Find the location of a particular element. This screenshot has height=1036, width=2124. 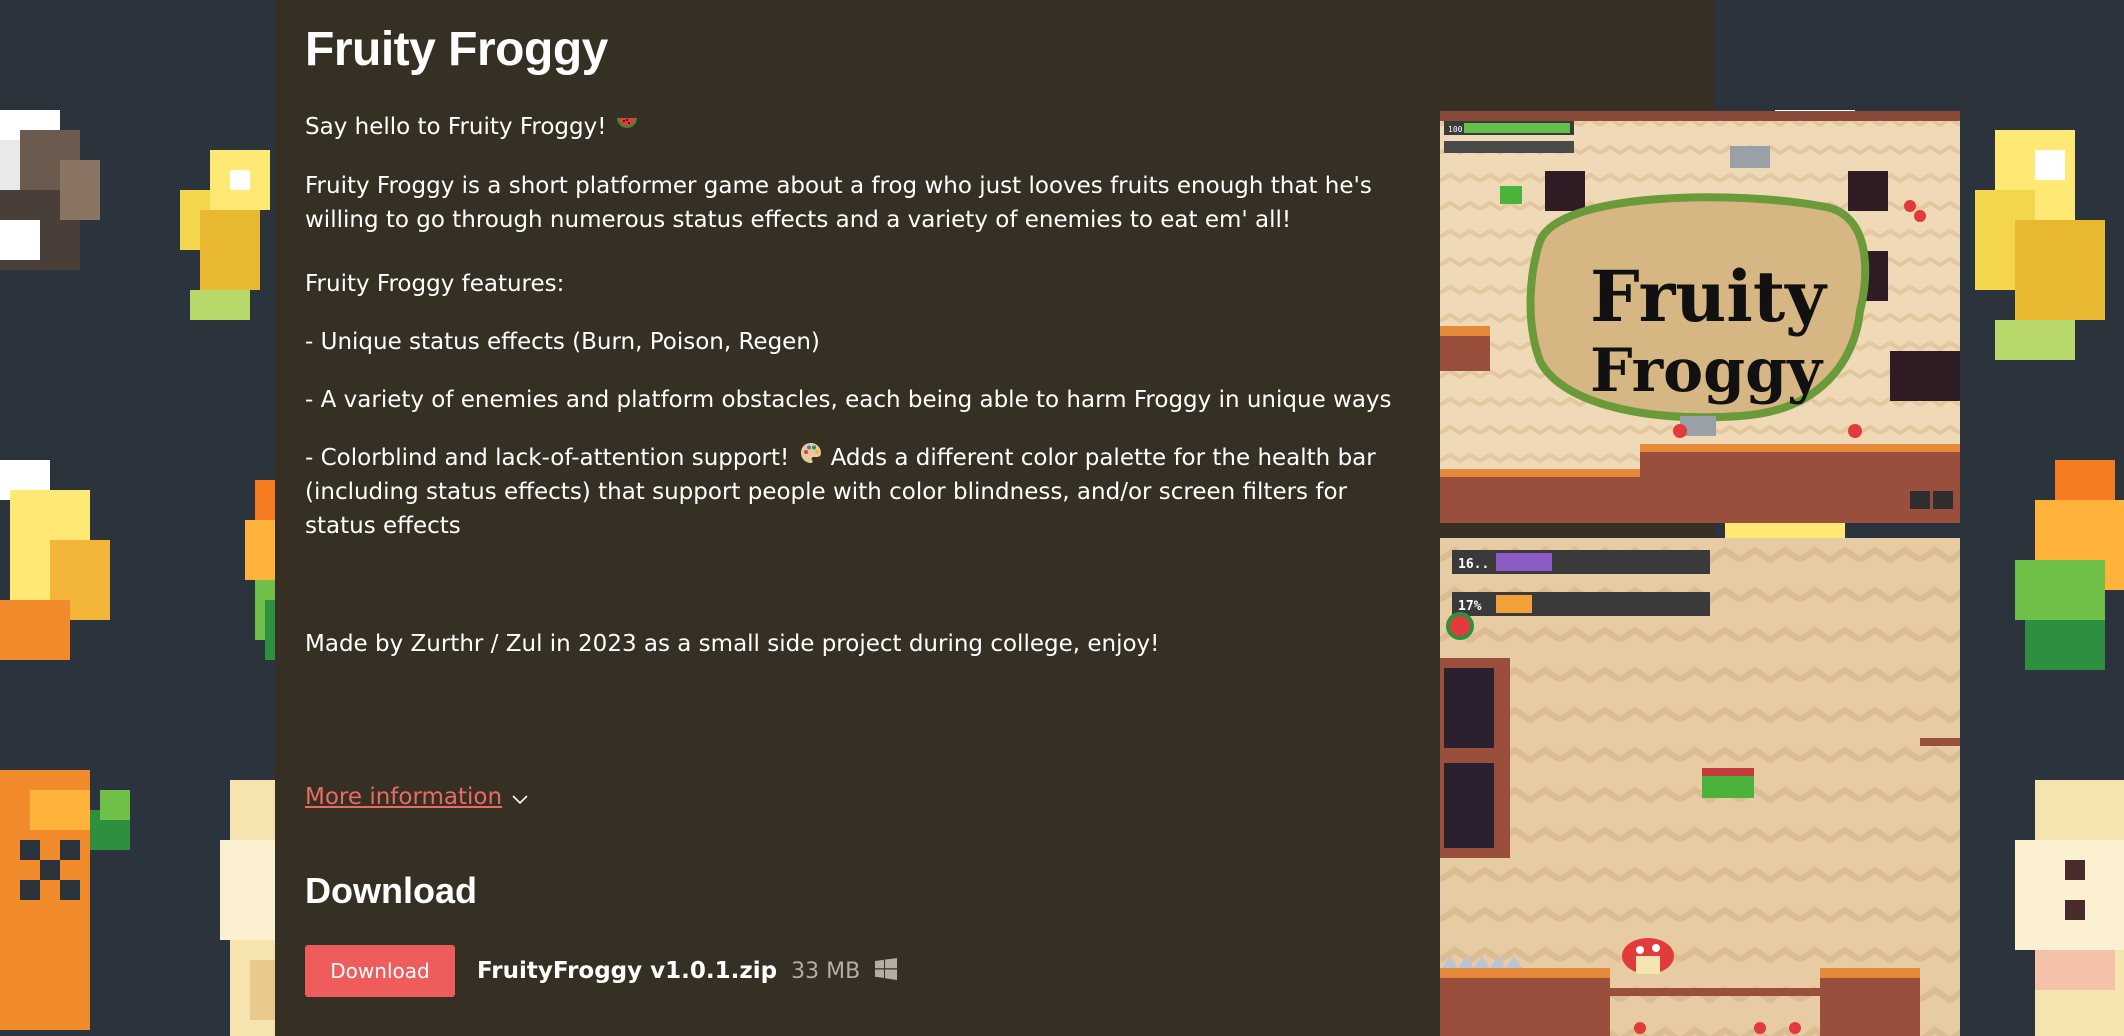

screenshot-1: 100 Fruity Froggy is located at coordinates (1700, 317).